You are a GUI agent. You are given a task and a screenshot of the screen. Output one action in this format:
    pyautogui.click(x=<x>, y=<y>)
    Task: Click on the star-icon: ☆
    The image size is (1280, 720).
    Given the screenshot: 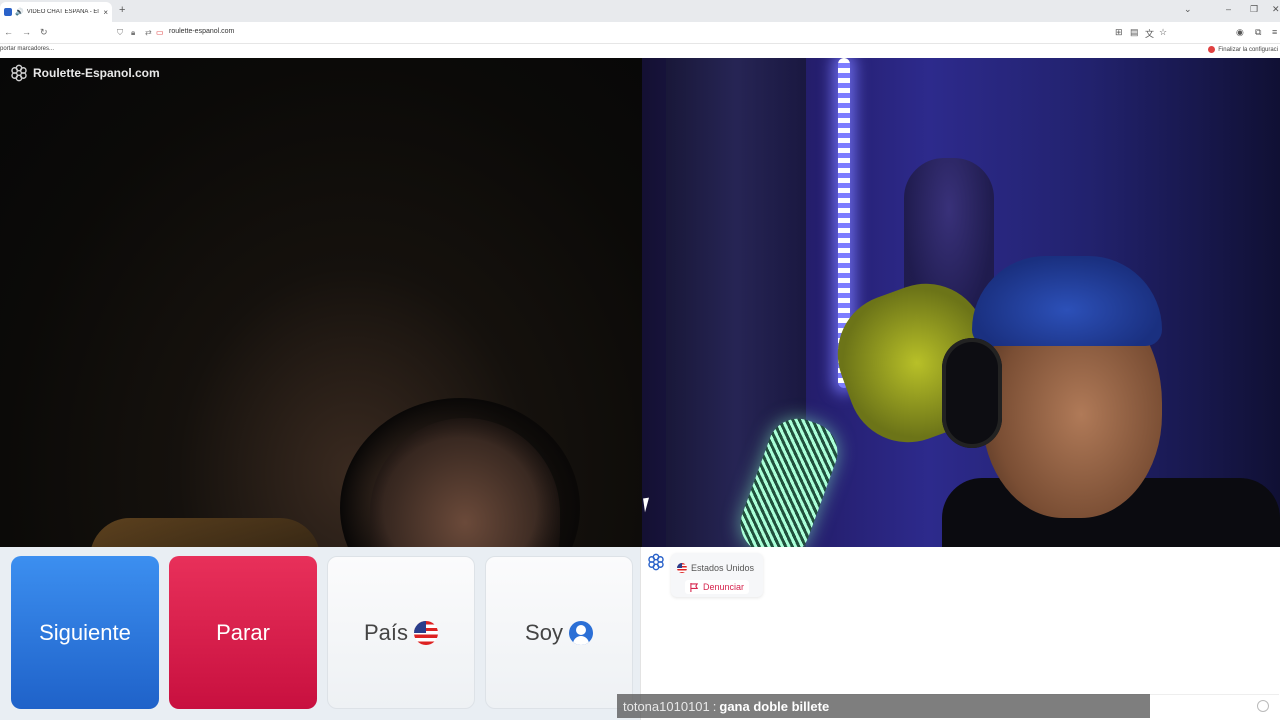 What is the action you would take?
    pyautogui.click(x=1163, y=32)
    